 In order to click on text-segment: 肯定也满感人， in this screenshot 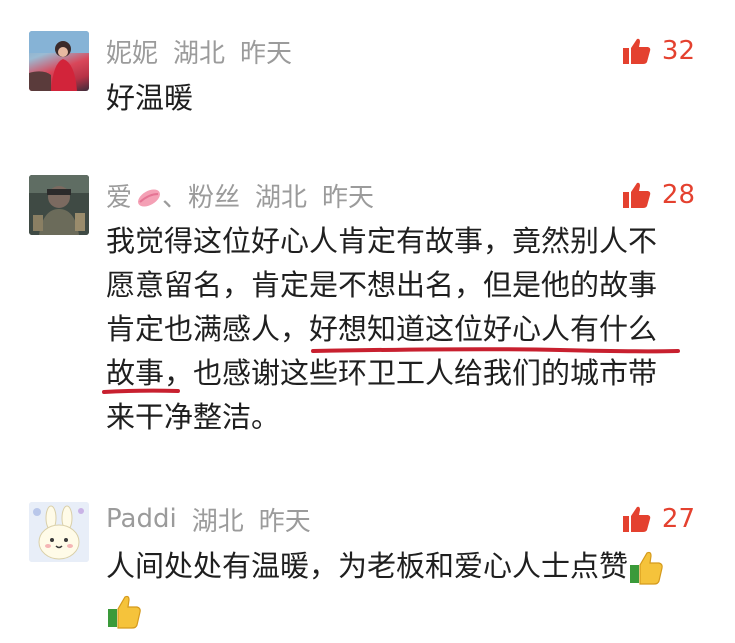, I will do `click(208, 329)`.